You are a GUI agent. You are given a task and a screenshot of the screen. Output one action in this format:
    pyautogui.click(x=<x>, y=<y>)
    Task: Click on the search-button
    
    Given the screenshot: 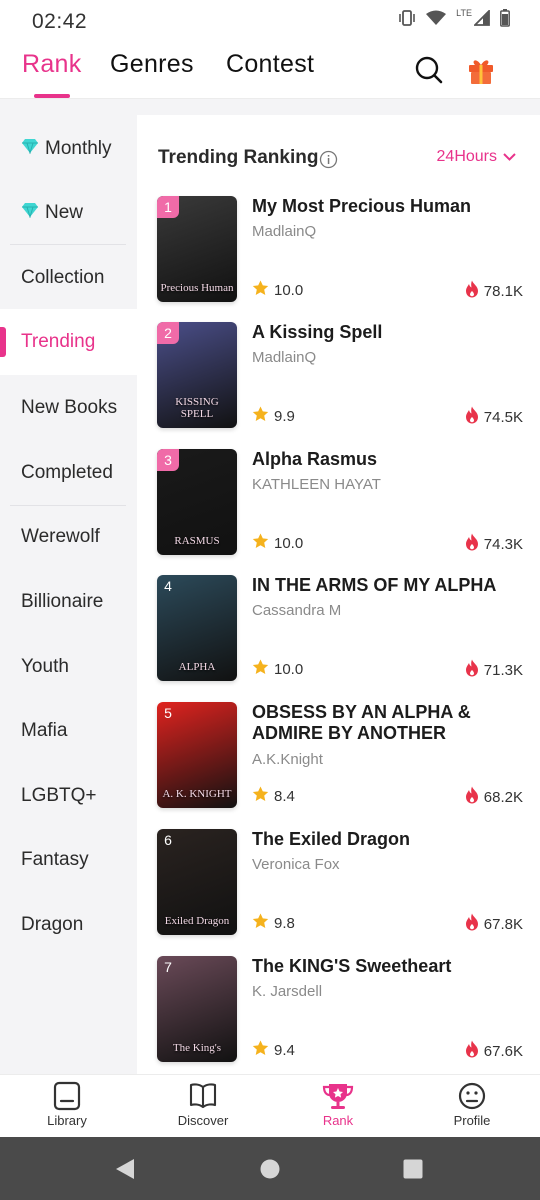 What is the action you would take?
    pyautogui.click(x=429, y=70)
    